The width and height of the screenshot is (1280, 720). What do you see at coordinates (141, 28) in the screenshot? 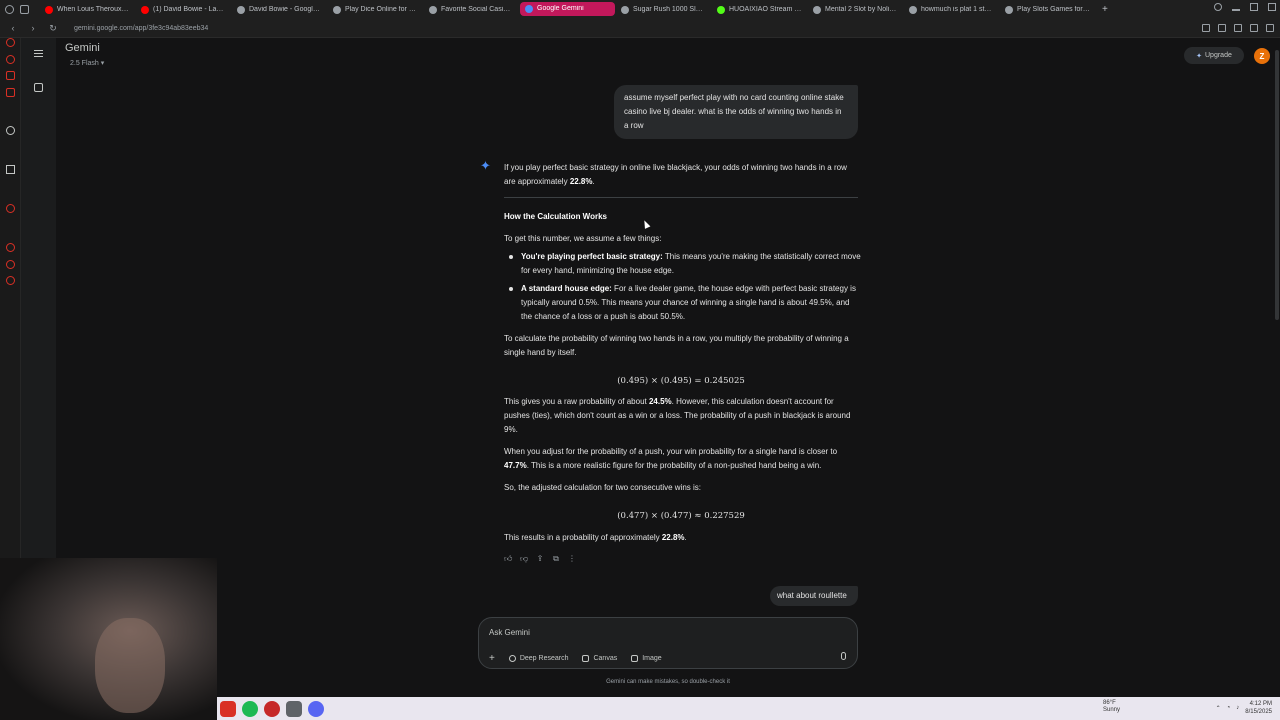
I see `url-field: gemini.google.com/app/3fe3c94ab83eeb34` at bounding box center [141, 28].